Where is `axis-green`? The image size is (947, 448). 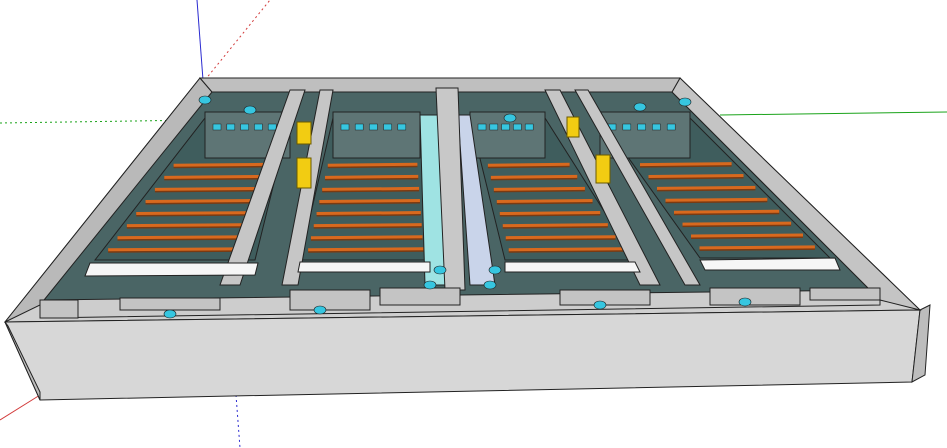
axis-green is located at coordinates (833, 113).